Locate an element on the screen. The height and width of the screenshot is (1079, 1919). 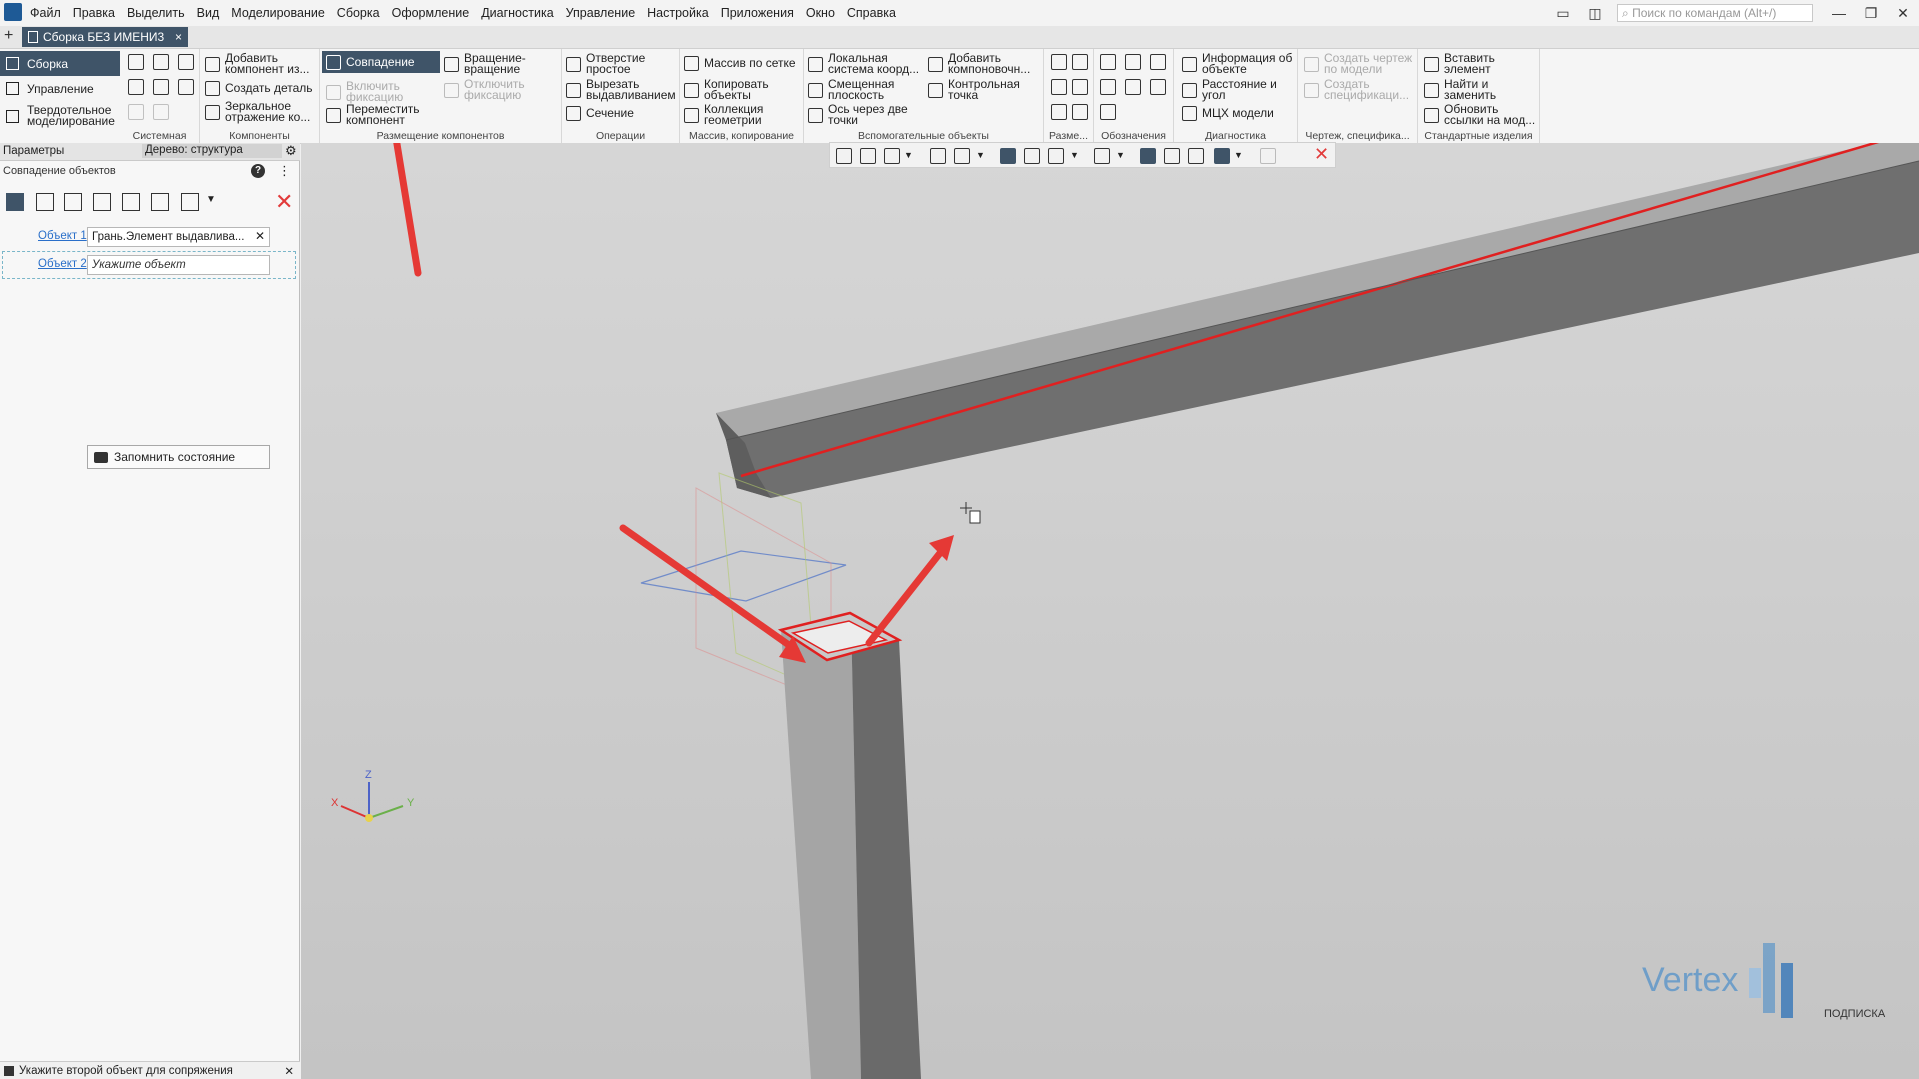
geometry-collection-button: Коллекция геометрии is located at coordinates (739, 114).